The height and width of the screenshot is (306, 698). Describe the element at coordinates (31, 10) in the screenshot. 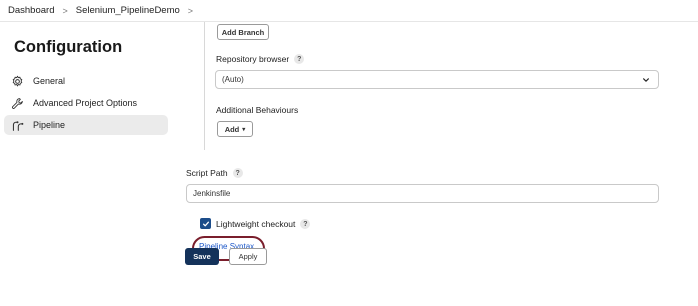

I see `breadcrumb-dashboard: Dashboard` at that location.